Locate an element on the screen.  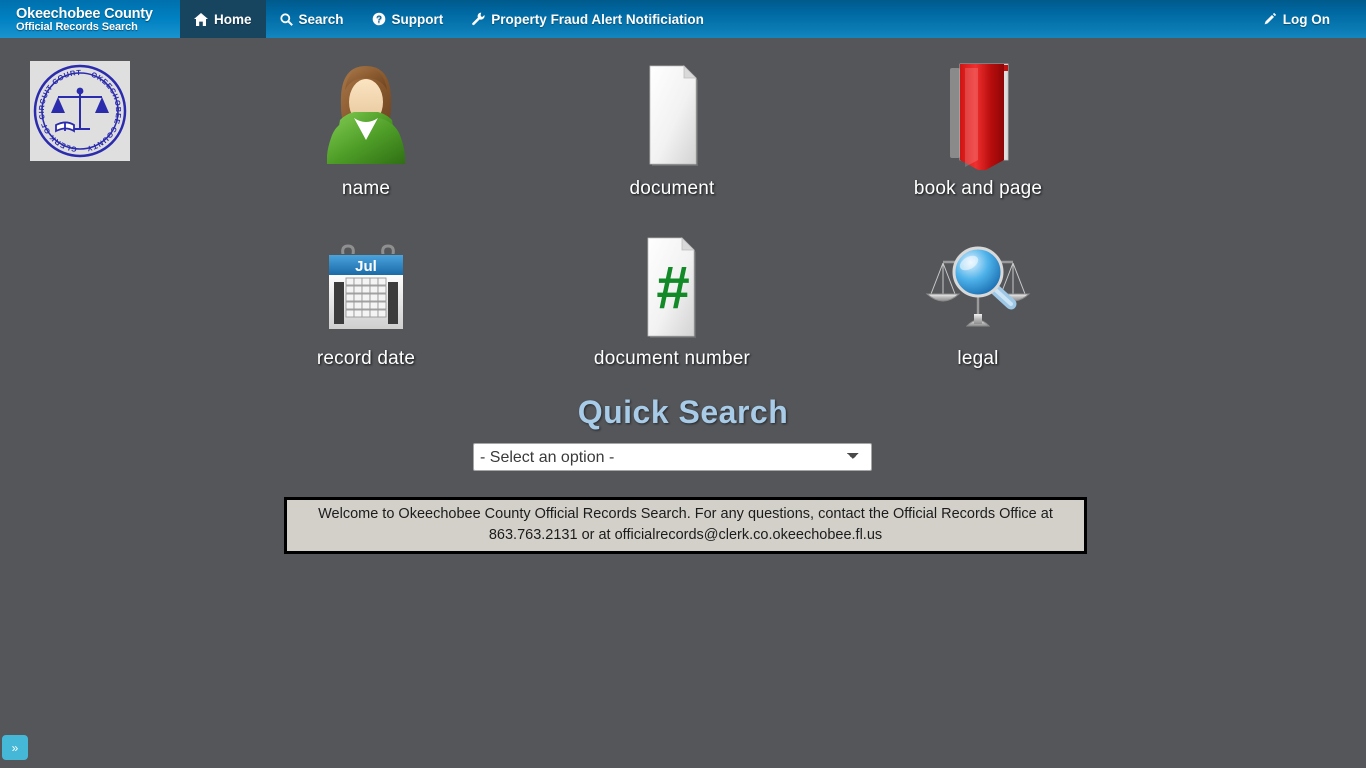
quick-search-heading: Quick Search is located at coordinates (683, 412).